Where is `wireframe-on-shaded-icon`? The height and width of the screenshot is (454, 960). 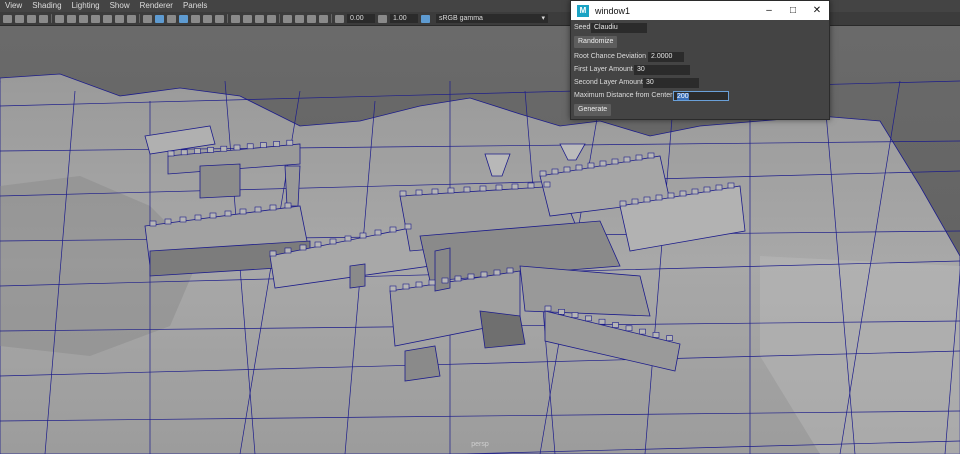 wireframe-on-shaded-icon is located at coordinates (183, 18).